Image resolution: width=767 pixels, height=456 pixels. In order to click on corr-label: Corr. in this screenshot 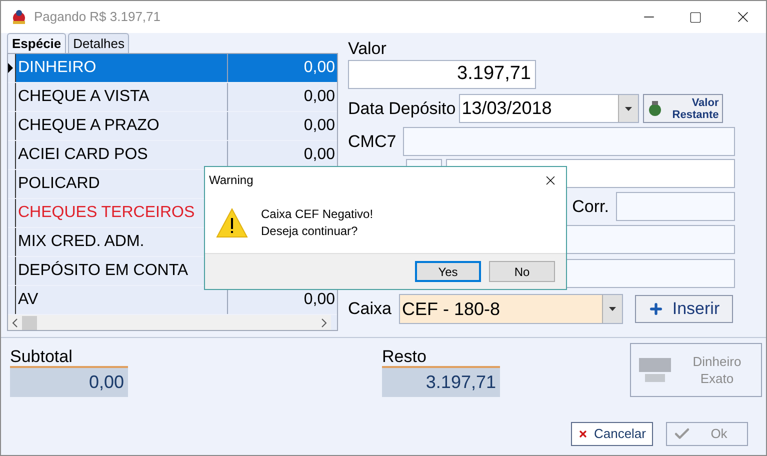, I will do `click(590, 207)`.